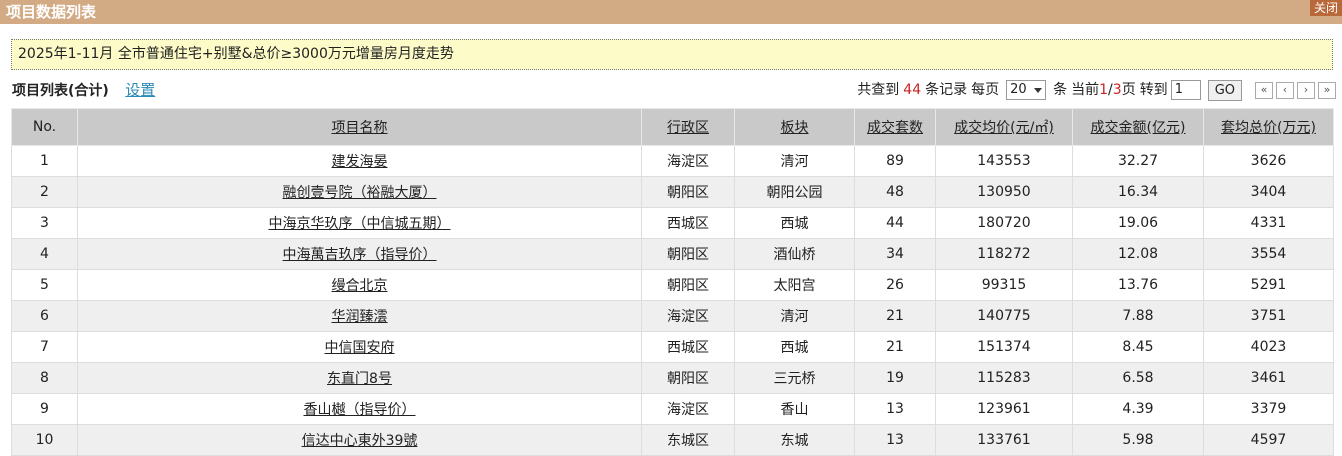  What do you see at coordinates (1264, 90) in the screenshot?
I see `first-page-button: «` at bounding box center [1264, 90].